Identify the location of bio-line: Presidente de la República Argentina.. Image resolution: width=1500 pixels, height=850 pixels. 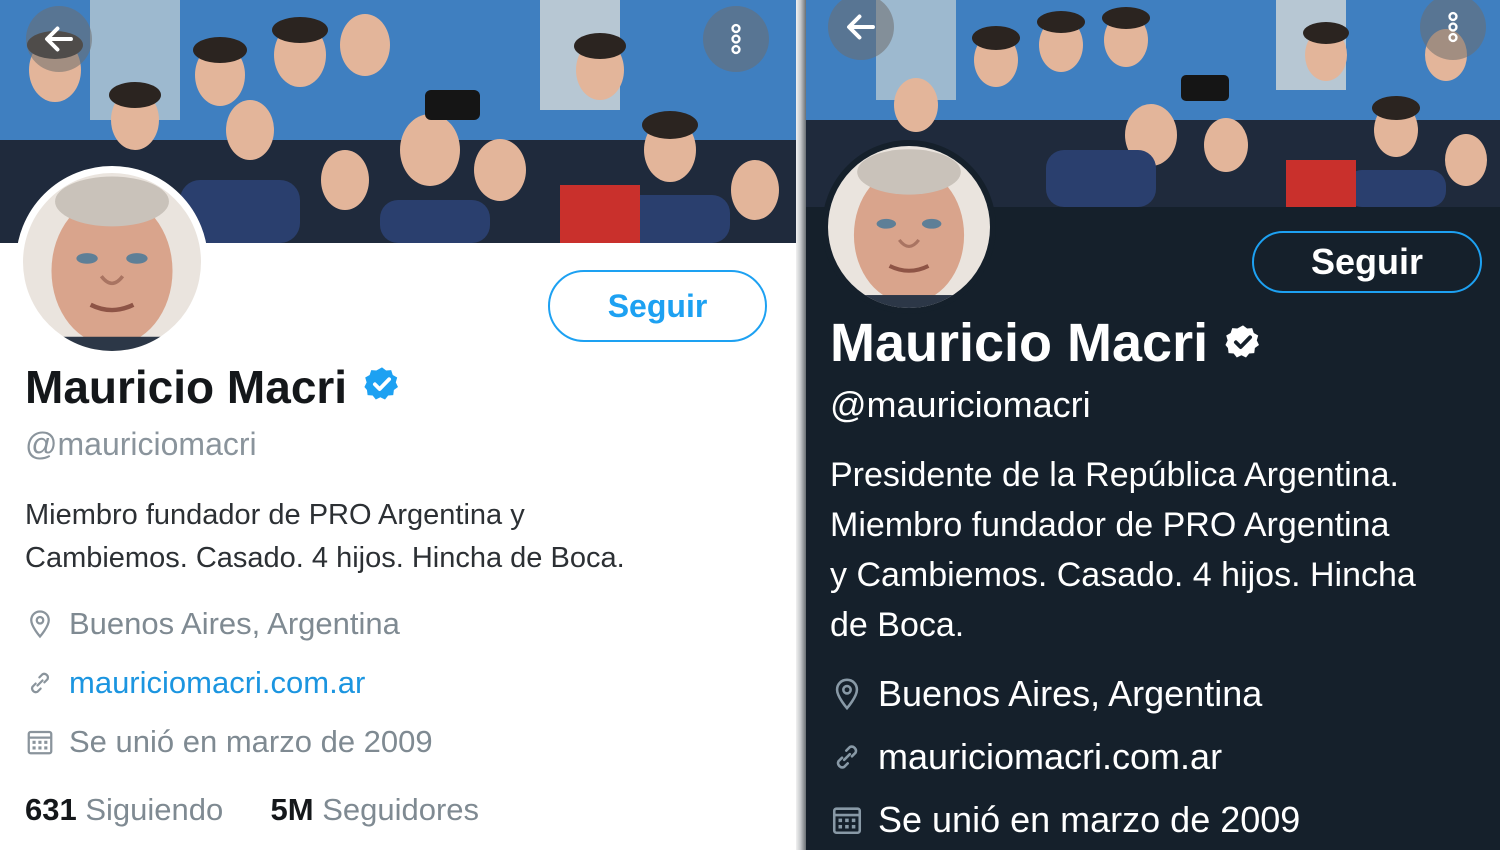
(1114, 475).